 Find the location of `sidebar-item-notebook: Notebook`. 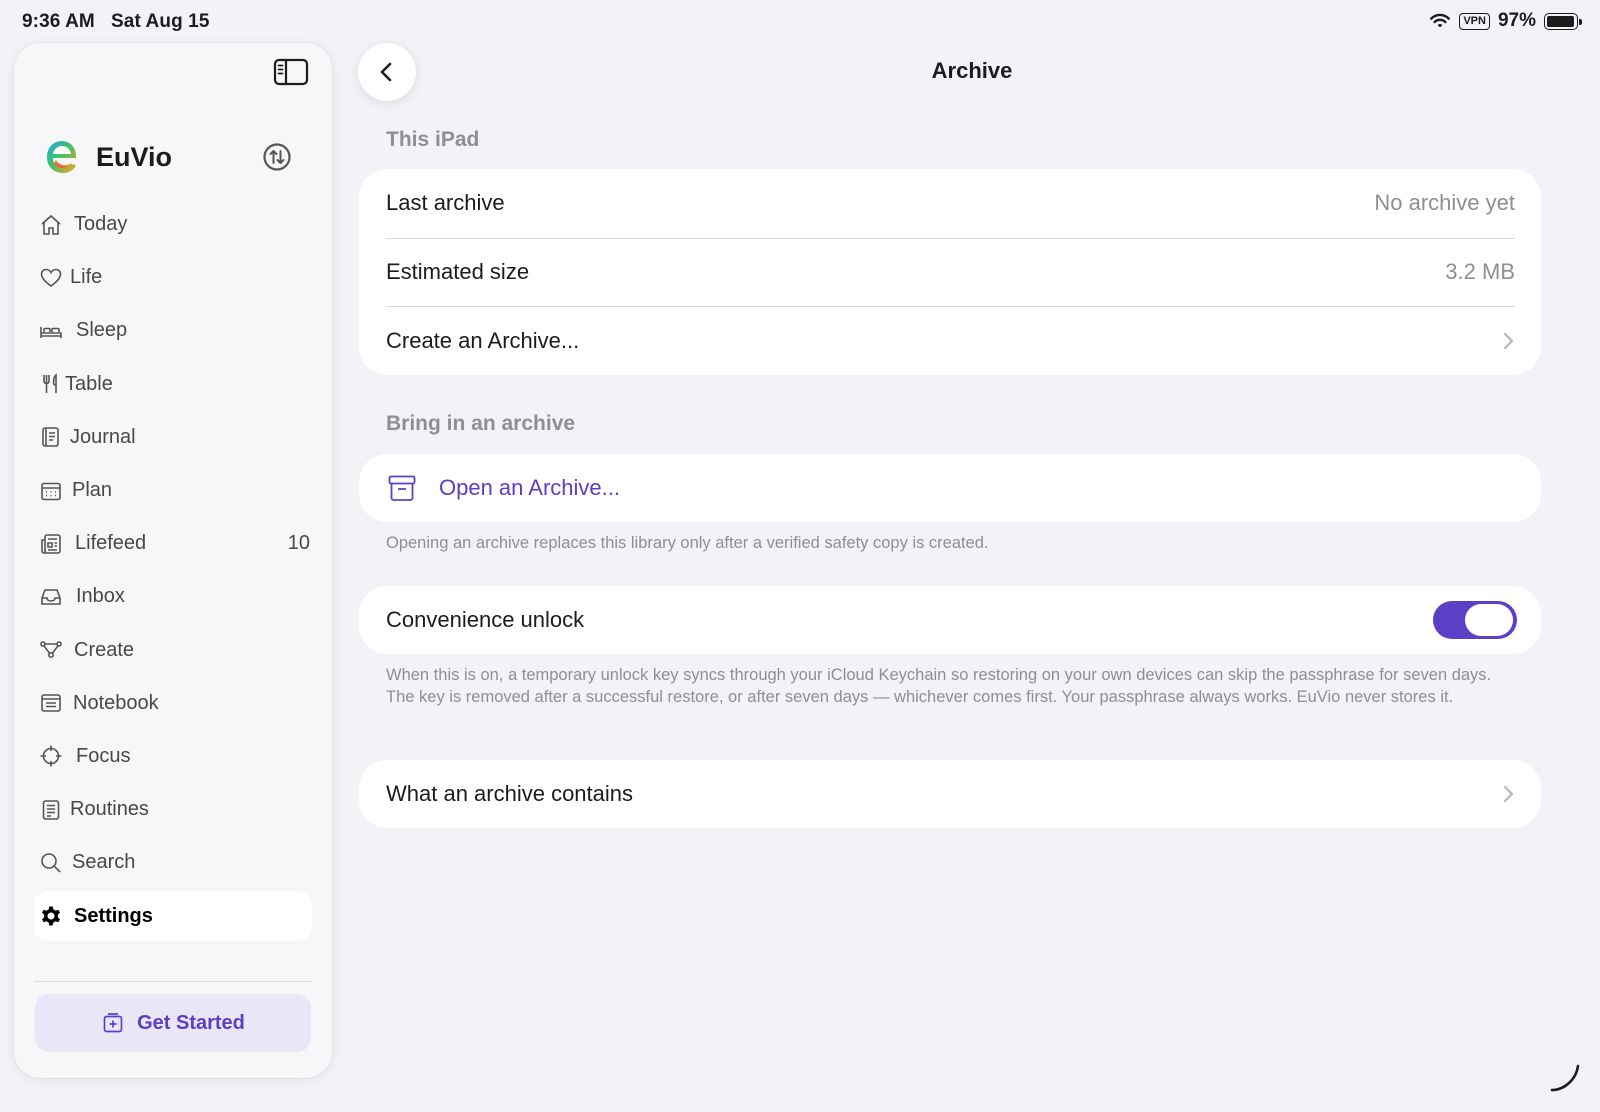

sidebar-item-notebook: Notebook is located at coordinates (173, 703).